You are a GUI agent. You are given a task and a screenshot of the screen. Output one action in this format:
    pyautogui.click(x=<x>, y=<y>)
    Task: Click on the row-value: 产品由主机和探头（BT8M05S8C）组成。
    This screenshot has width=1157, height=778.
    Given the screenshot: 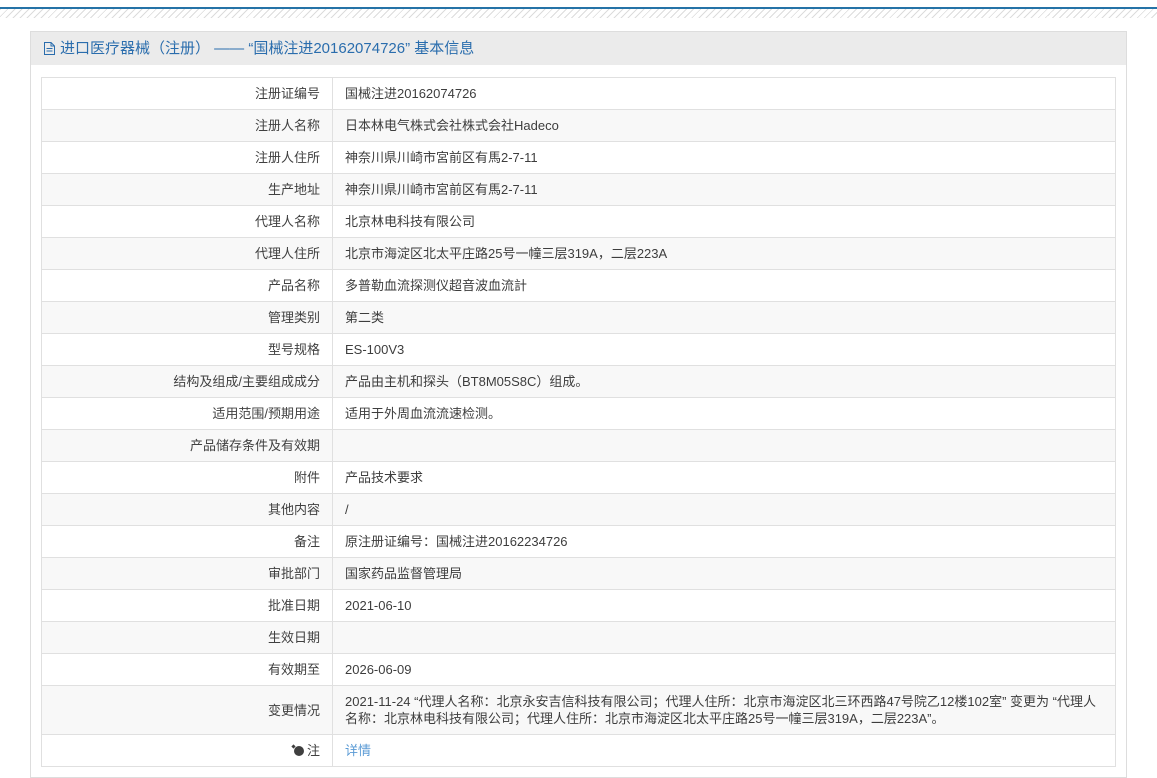 What is the action you would take?
    pyautogui.click(x=724, y=381)
    